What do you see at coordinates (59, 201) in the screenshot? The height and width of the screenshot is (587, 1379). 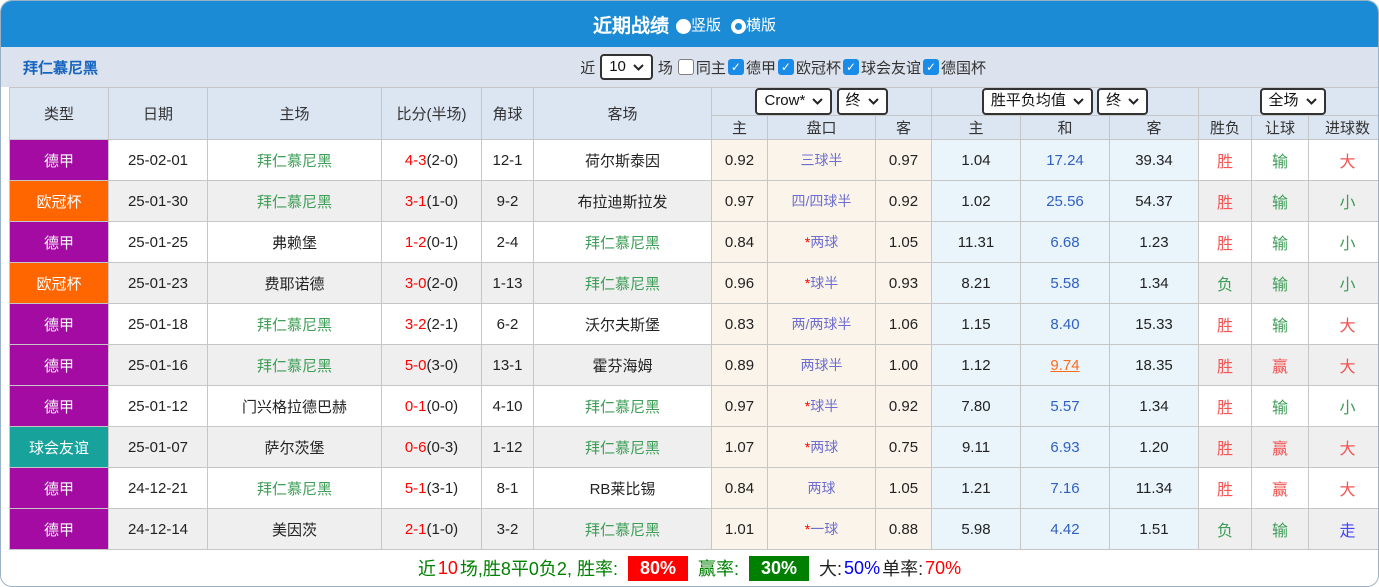 I see `match-type-badge: 欧冠杯` at bounding box center [59, 201].